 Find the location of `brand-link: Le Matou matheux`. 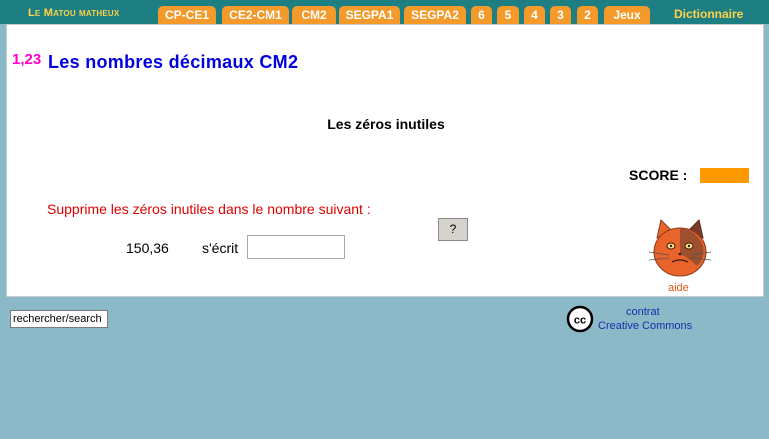

brand-link: Le Matou matheux is located at coordinates (73, 13).